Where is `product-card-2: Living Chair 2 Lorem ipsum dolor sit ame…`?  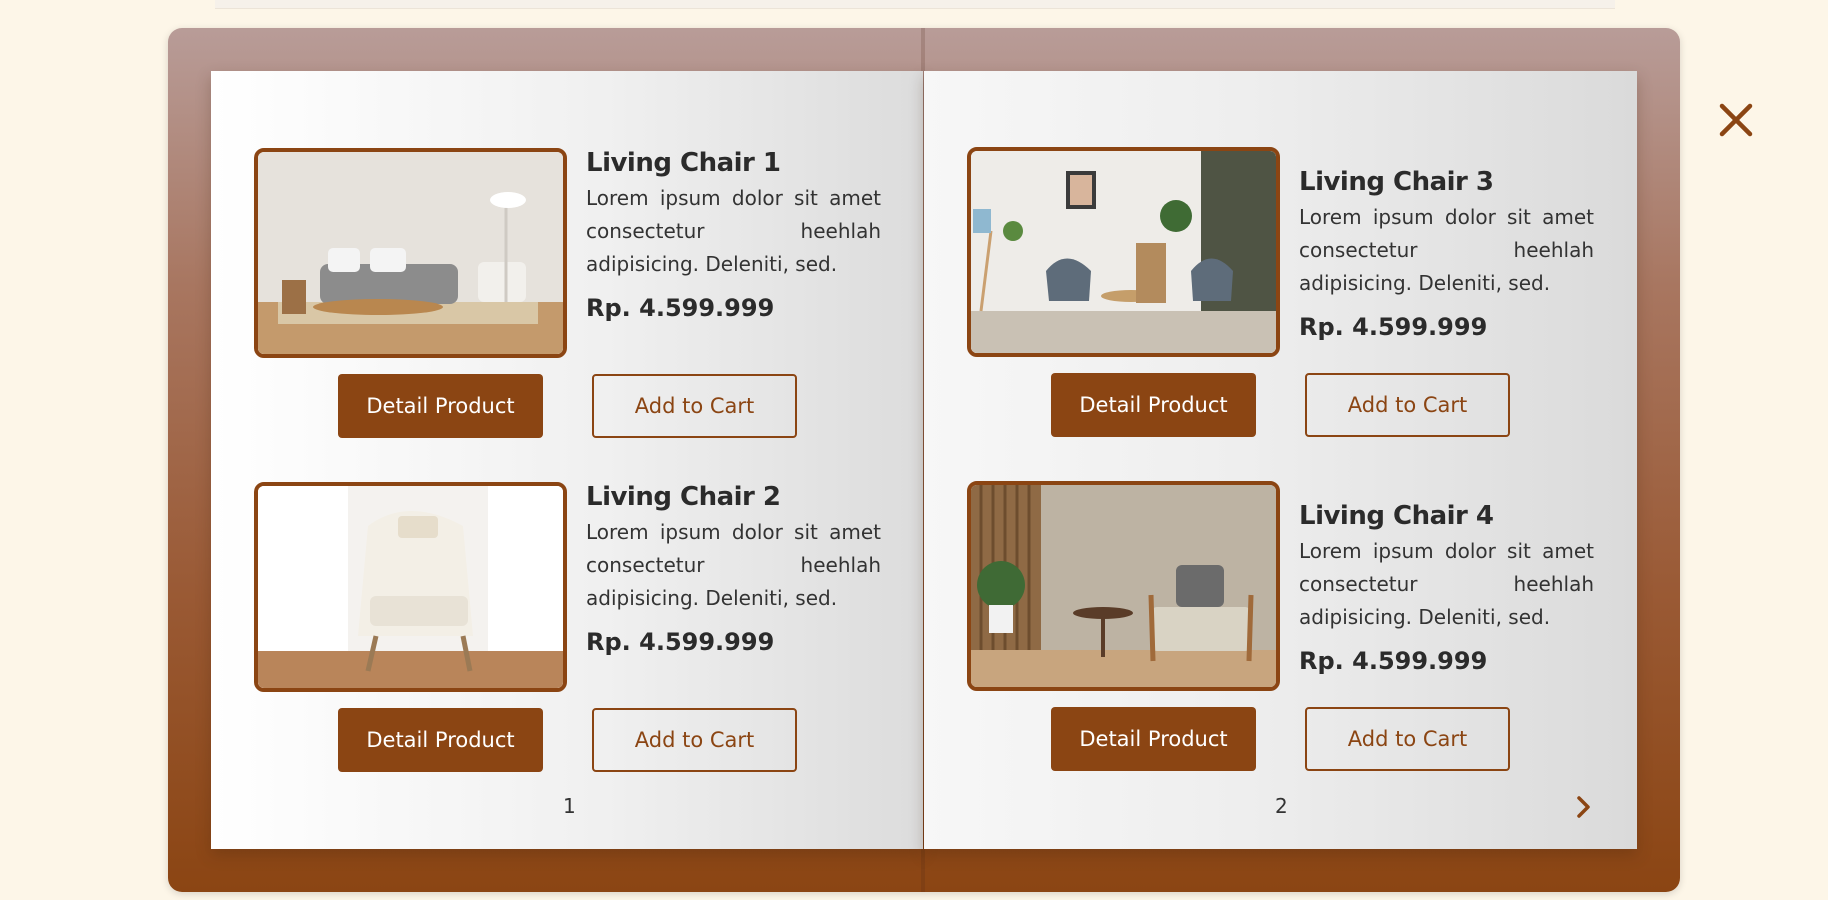 product-card-2: Living Chair 2 Lorem ipsum dolor sit ame… is located at coordinates (574, 627).